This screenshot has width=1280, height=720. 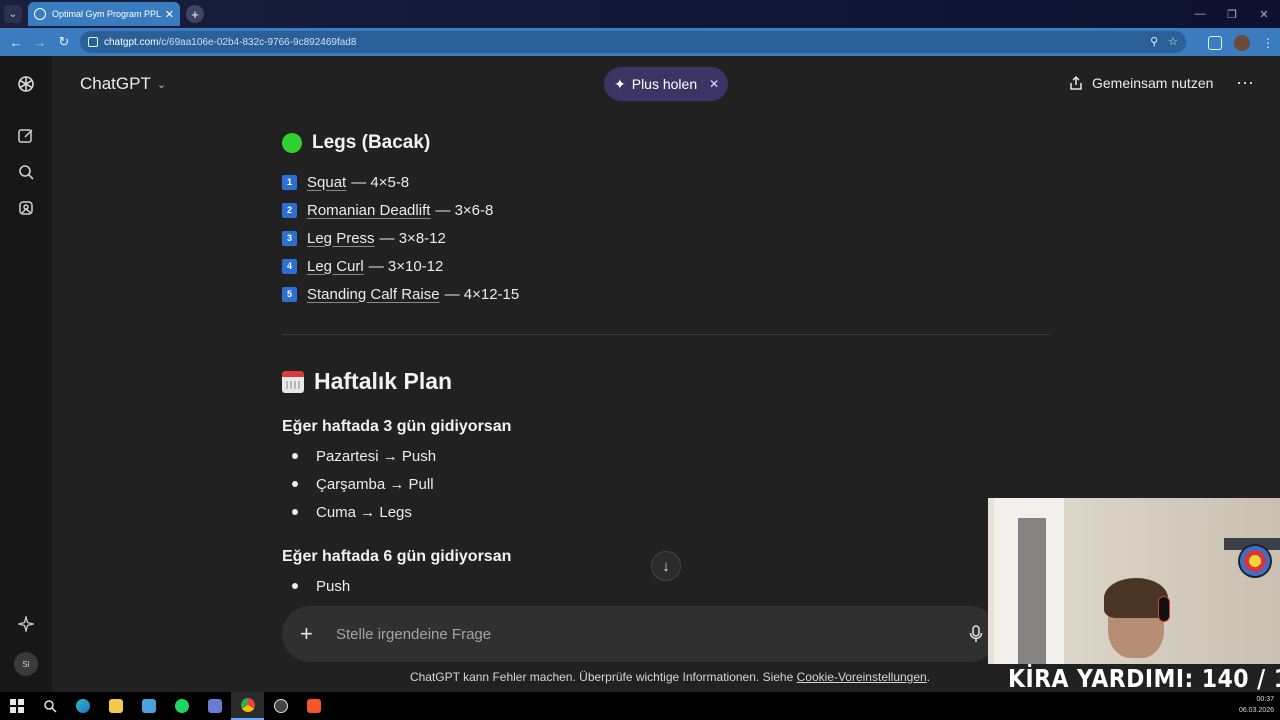 I want to click on browser-tab-active: Optimal Gym Program PPL ✕, so click(x=104, y=14).